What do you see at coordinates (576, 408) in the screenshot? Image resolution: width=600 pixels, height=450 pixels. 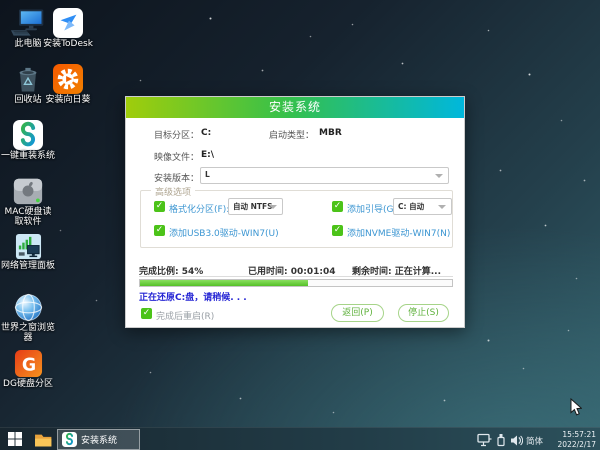 I see `mouse-cursor` at bounding box center [576, 408].